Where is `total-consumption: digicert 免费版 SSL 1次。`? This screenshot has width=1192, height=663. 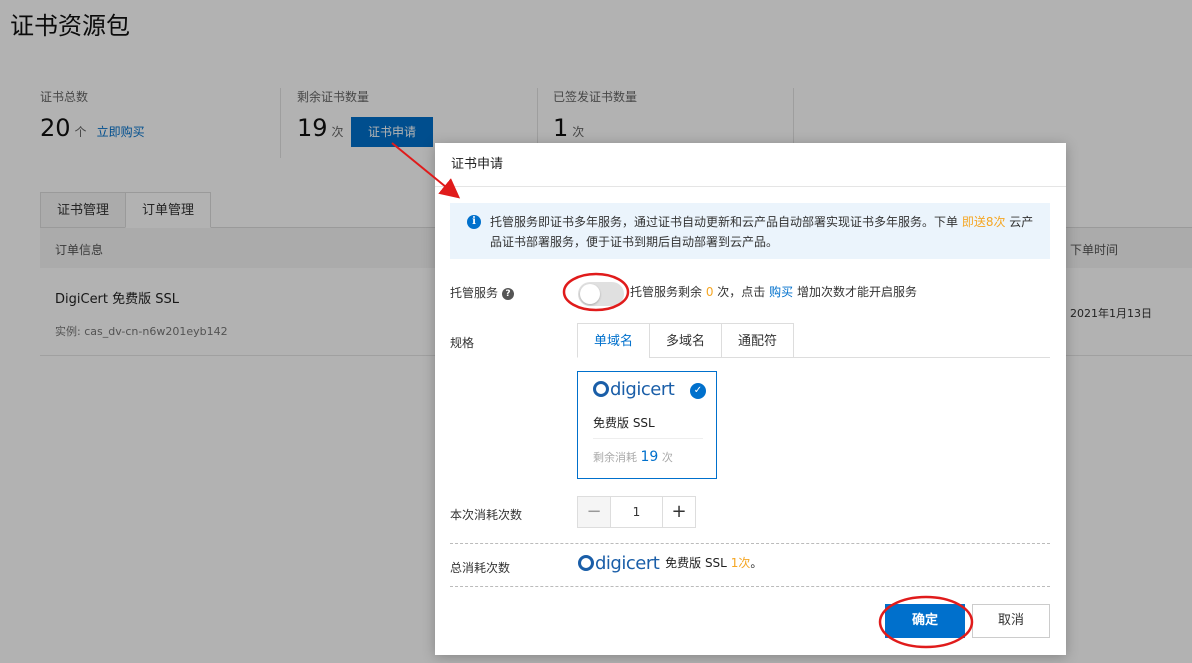 total-consumption: digicert 免费版 SSL 1次。 is located at coordinates (670, 563).